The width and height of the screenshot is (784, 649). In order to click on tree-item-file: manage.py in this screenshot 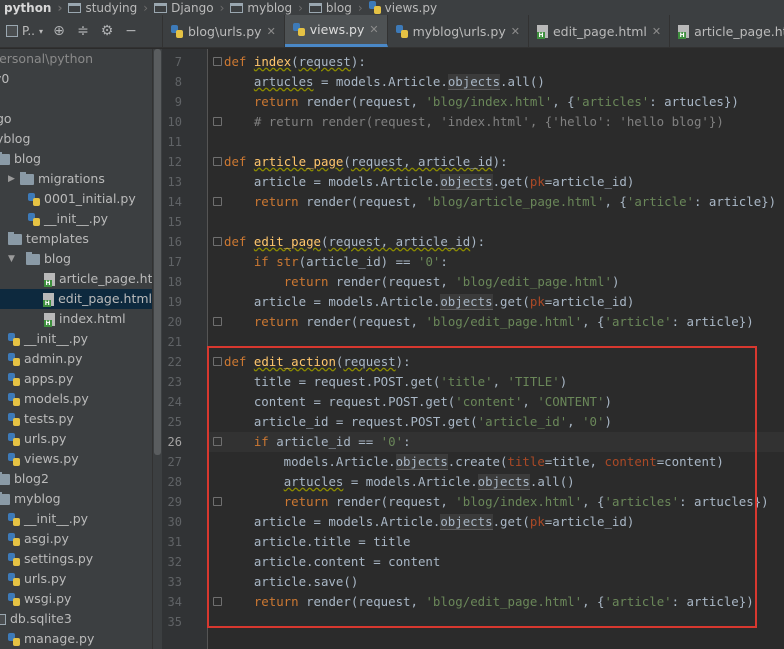, I will do `click(51, 639)`.